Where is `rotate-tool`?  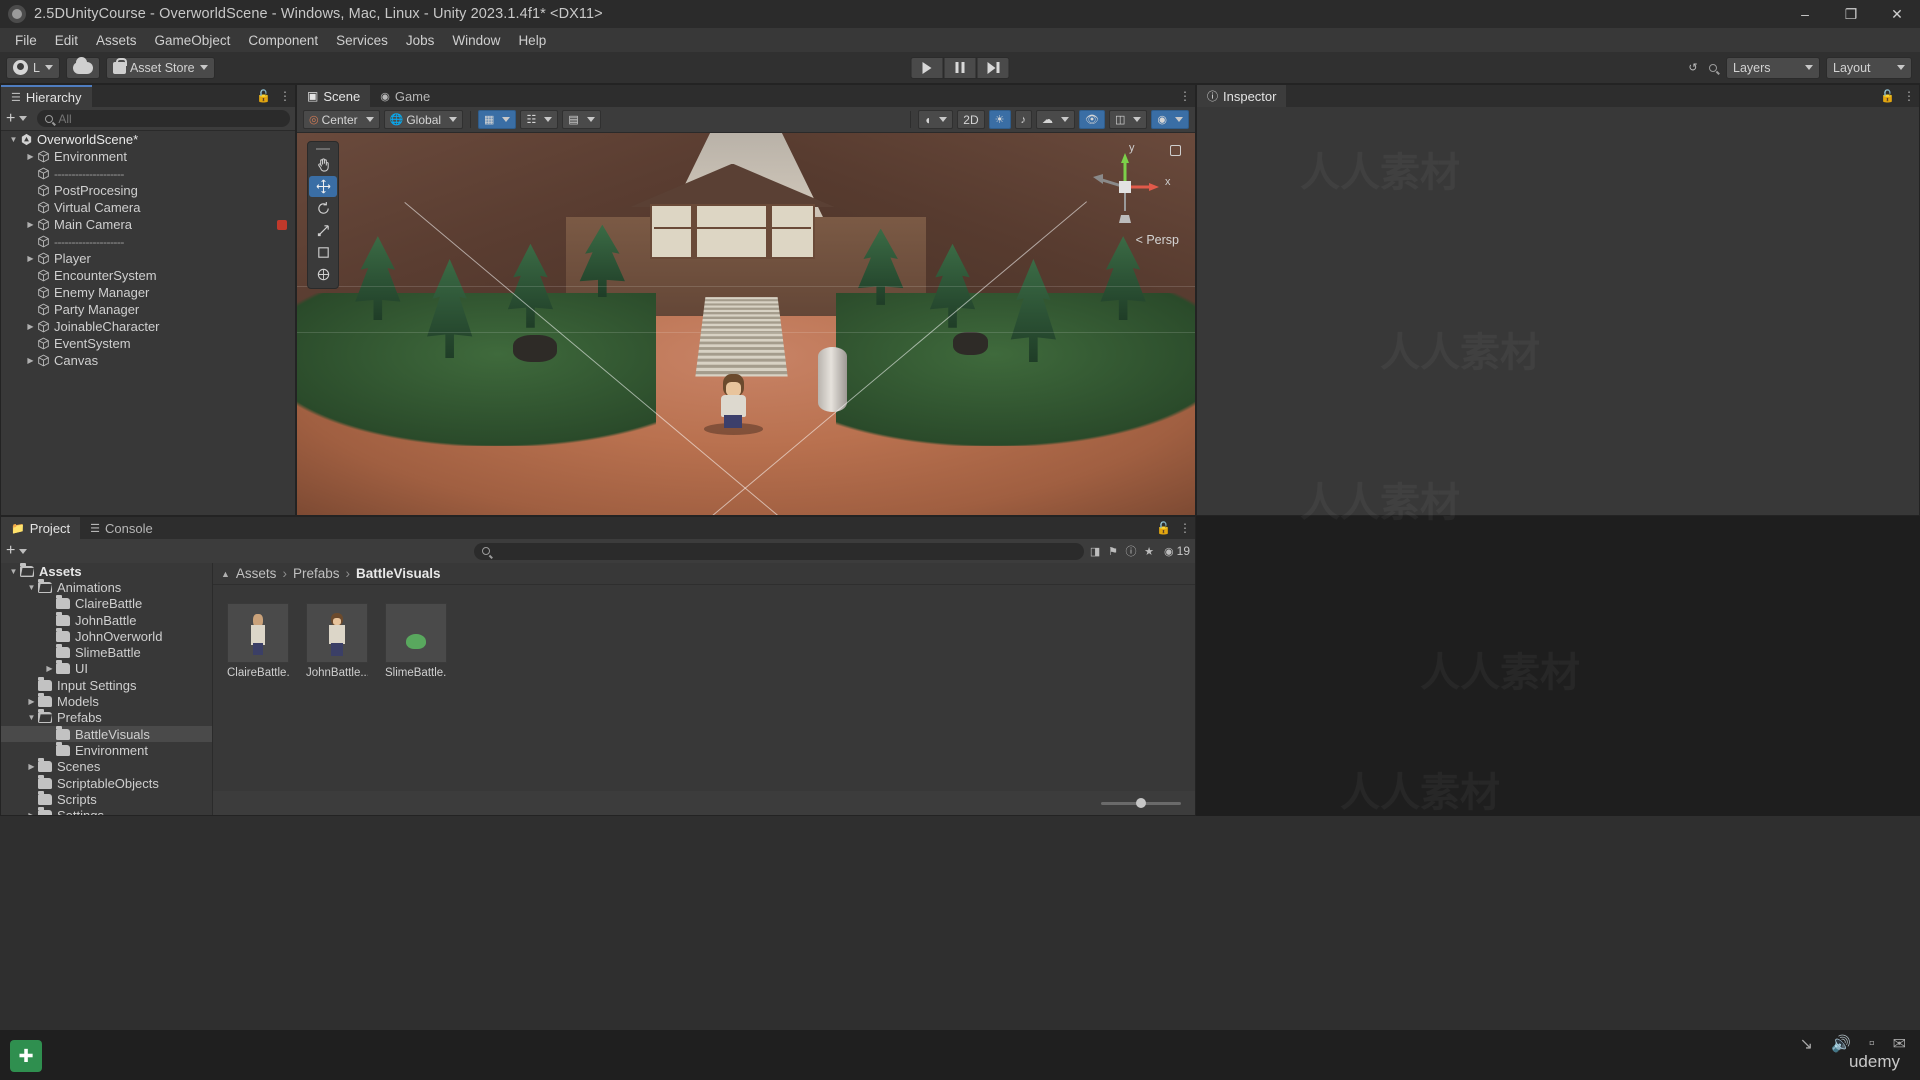
rotate-tool is located at coordinates (323, 208).